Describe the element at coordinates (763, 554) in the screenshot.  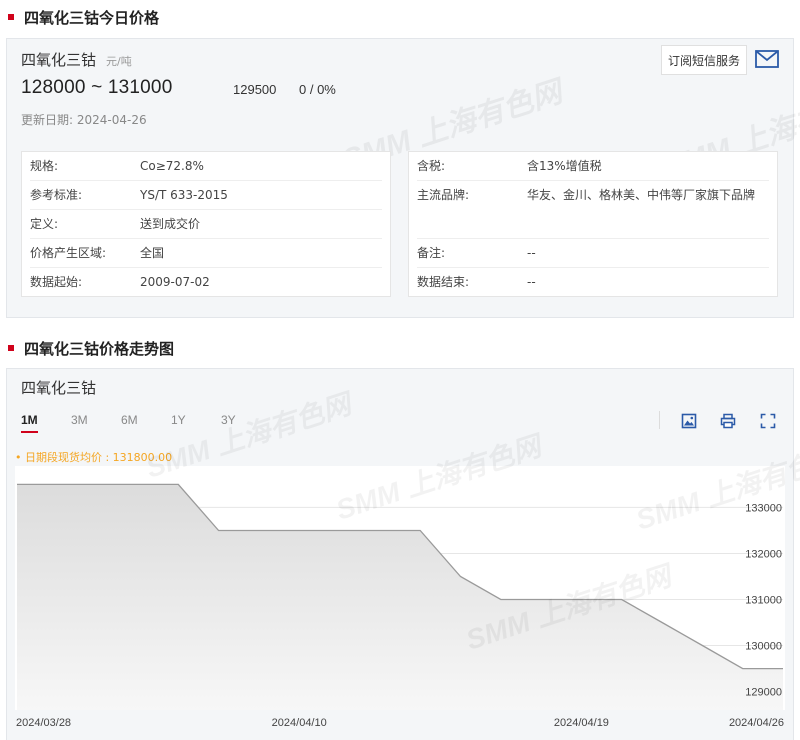
I see `y-tick-label: 132000` at that location.